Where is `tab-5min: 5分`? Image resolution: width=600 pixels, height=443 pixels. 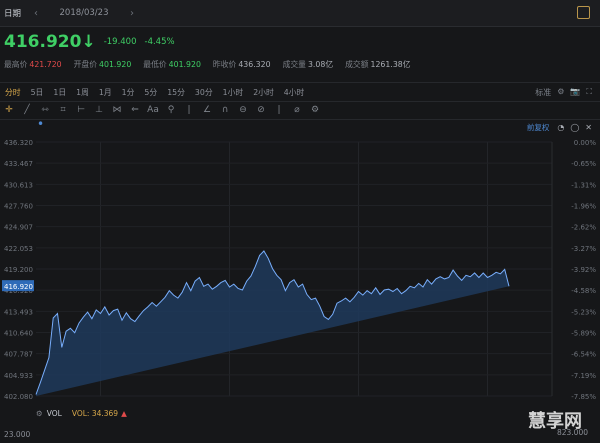 tab-5min: 5分 is located at coordinates (150, 92).